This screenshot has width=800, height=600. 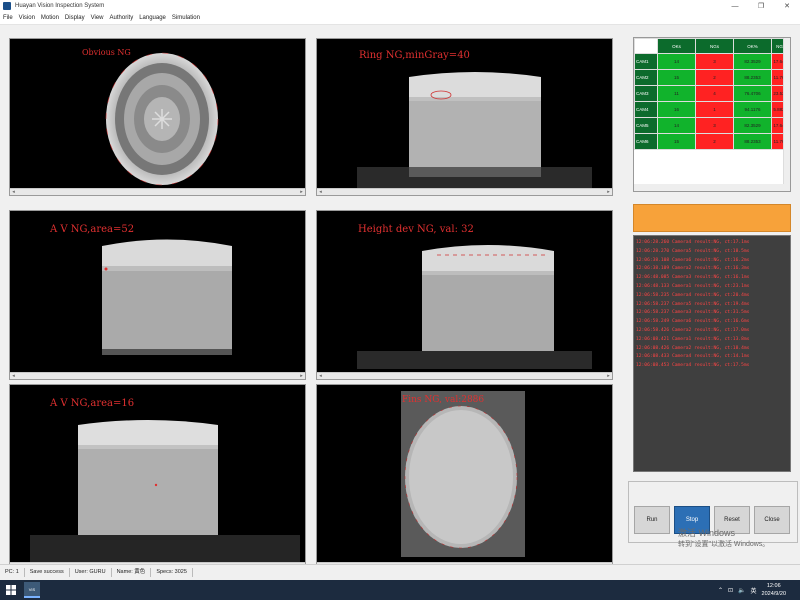 I want to click on camera-4-scrollbar: ◂ ▸, so click(x=464, y=375).